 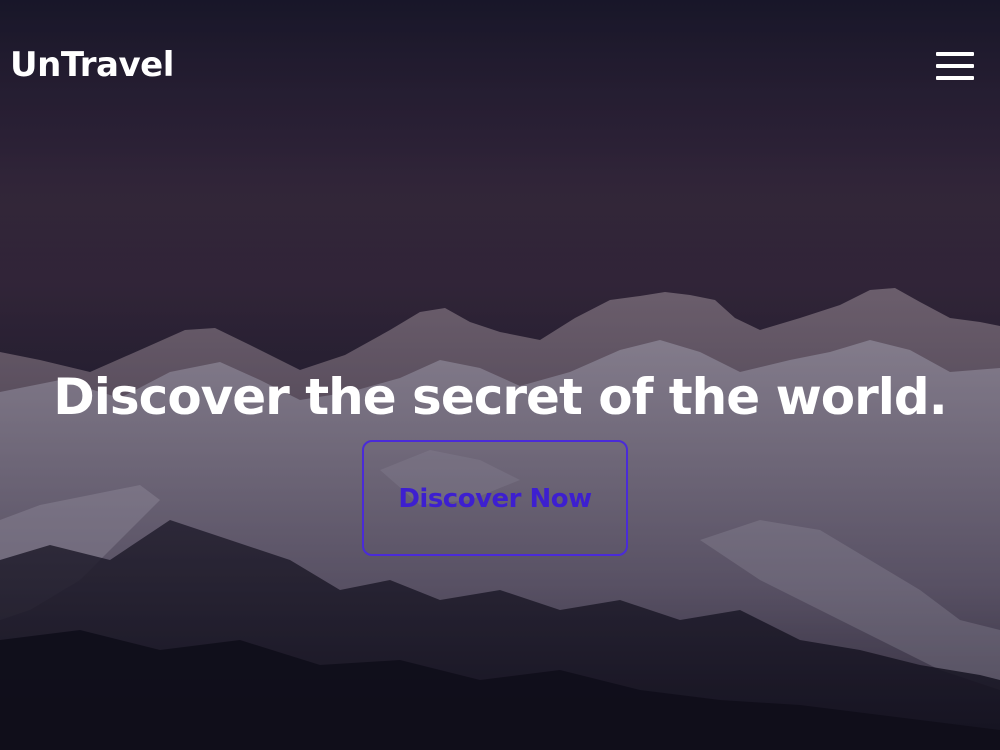 What do you see at coordinates (500, 396) in the screenshot?
I see `hero-headline: Discover the secret of the world.` at bounding box center [500, 396].